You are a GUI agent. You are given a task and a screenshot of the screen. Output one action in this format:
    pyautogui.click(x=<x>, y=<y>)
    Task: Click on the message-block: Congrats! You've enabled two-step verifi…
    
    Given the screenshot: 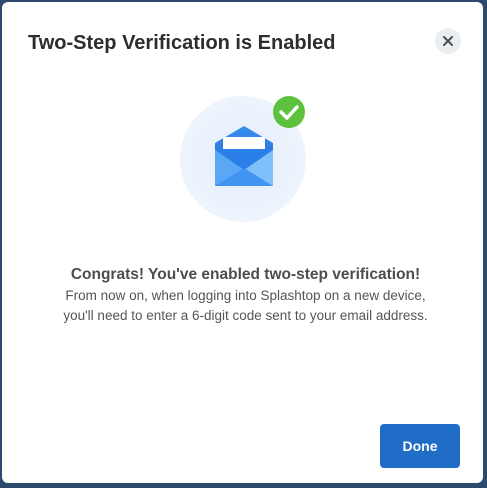 What is the action you would take?
    pyautogui.click(x=244, y=295)
    